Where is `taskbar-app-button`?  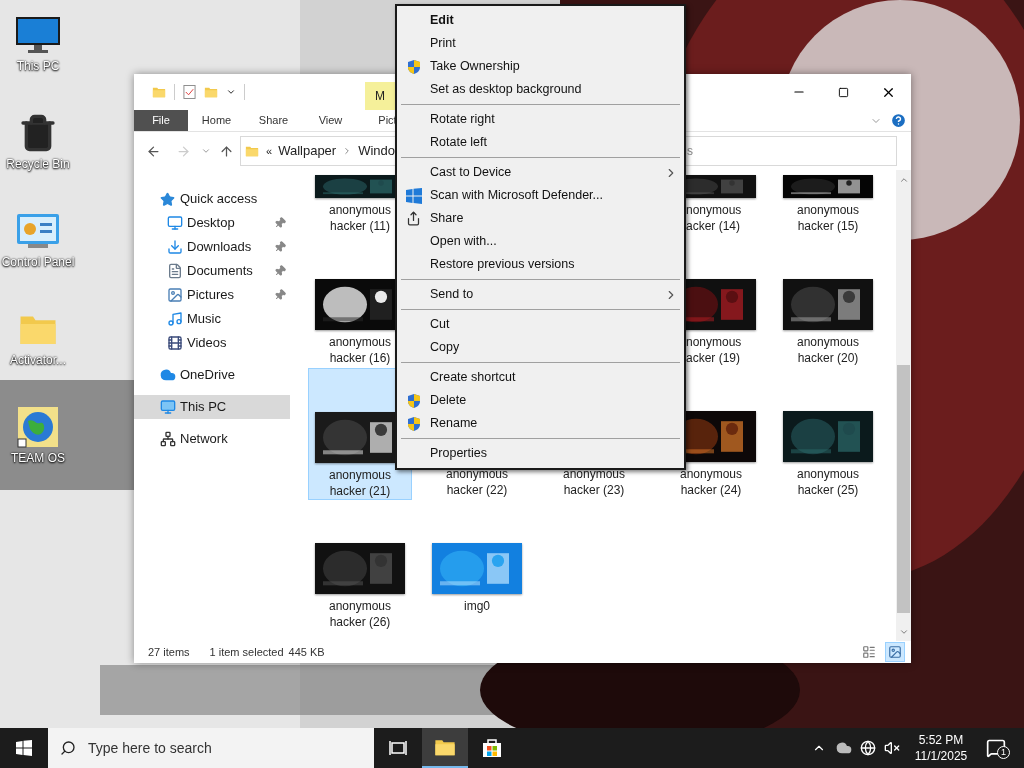 taskbar-app-button is located at coordinates (445, 748).